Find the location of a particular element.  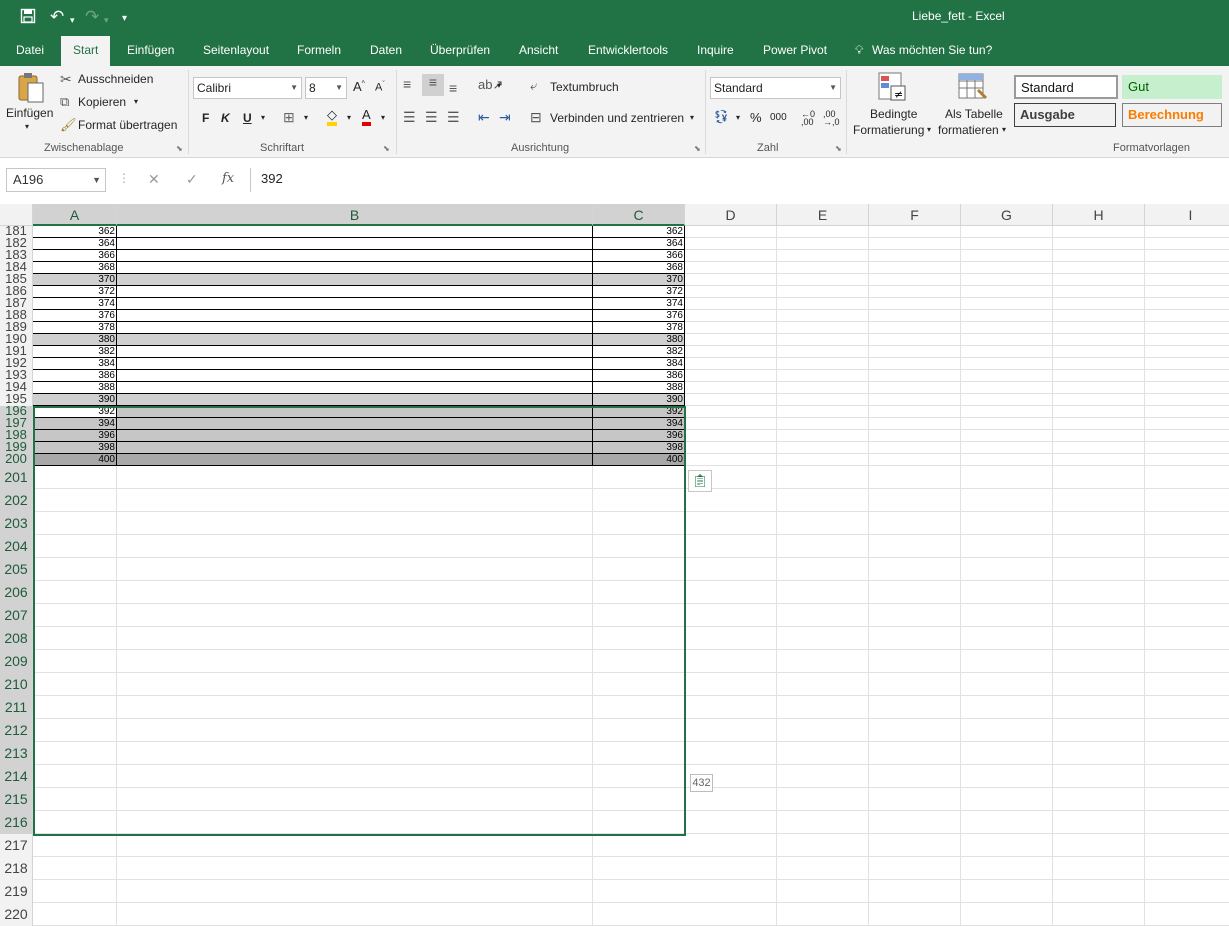

cell-c: 378 is located at coordinates (639, 328).